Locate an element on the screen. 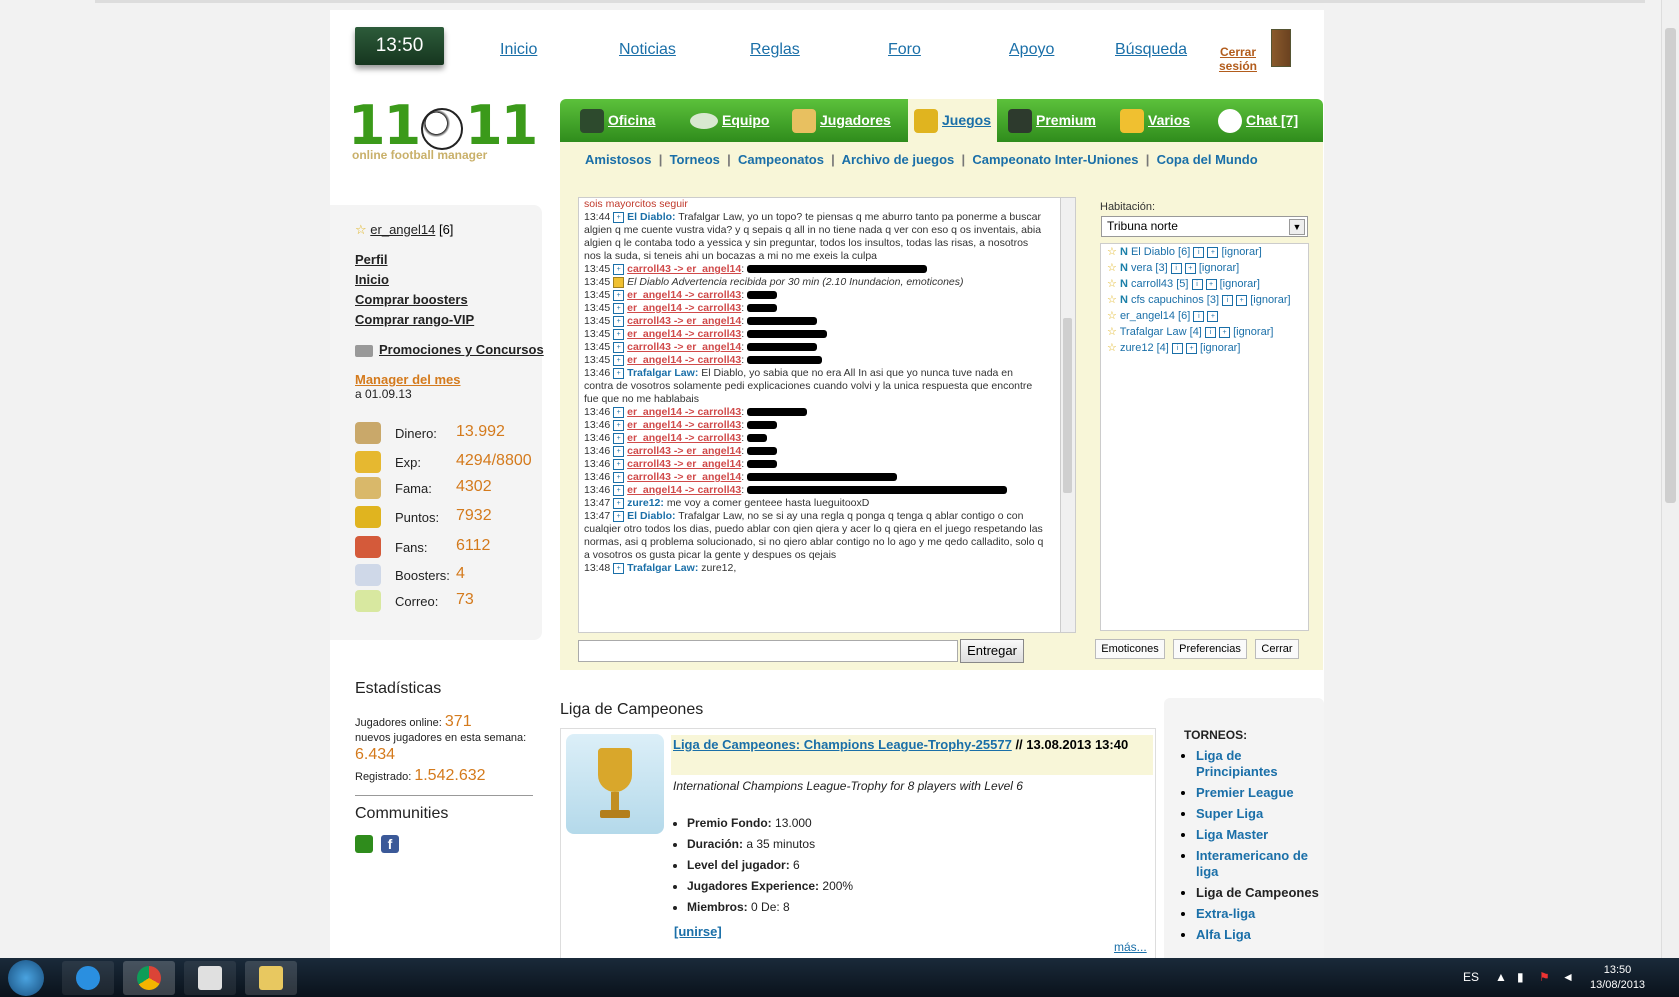  main-nav-chat: Chat [7] is located at coordinates (1258, 120).